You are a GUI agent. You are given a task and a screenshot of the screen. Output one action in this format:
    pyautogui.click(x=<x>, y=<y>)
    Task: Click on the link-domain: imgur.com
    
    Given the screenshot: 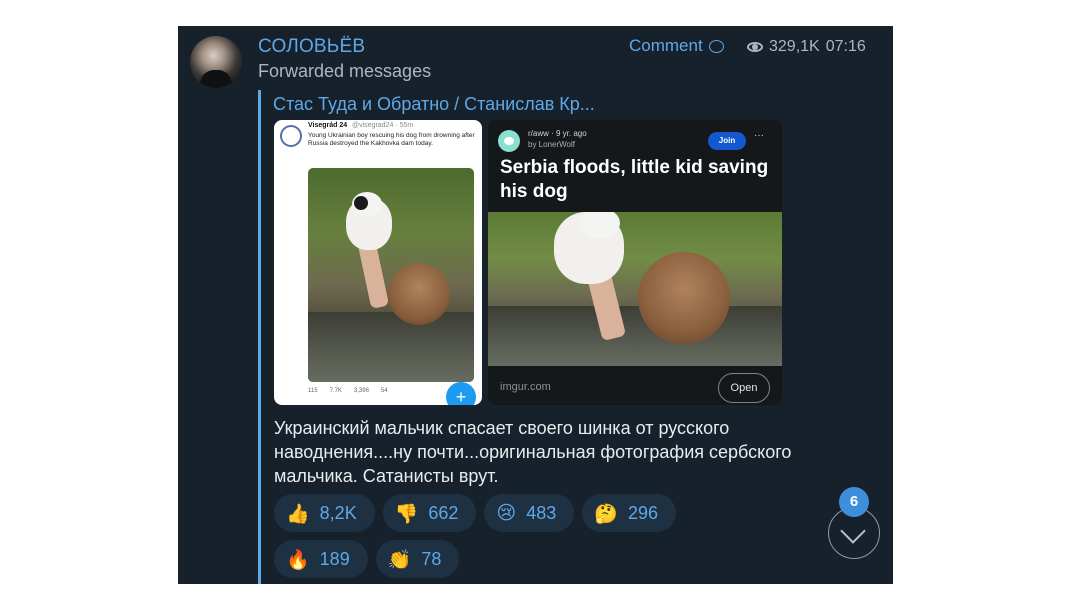 What is the action you would take?
    pyautogui.click(x=525, y=387)
    